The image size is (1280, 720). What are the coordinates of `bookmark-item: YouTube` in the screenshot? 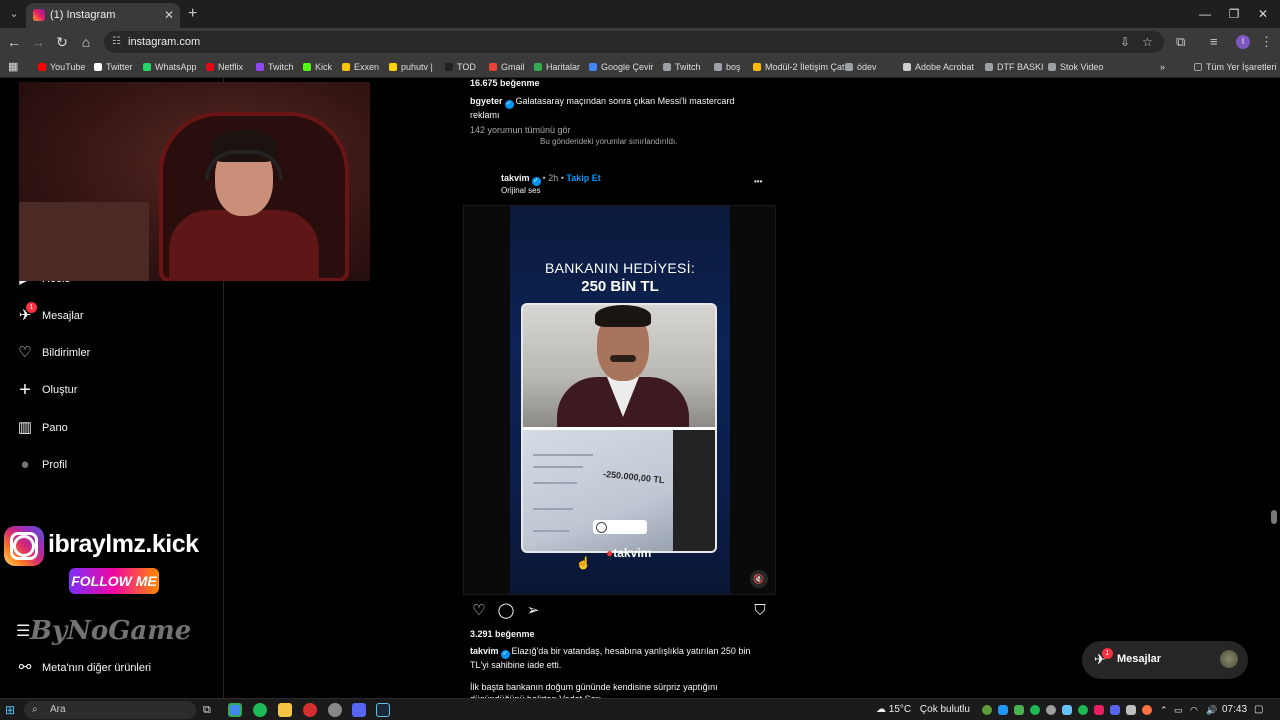 It's located at (61, 67).